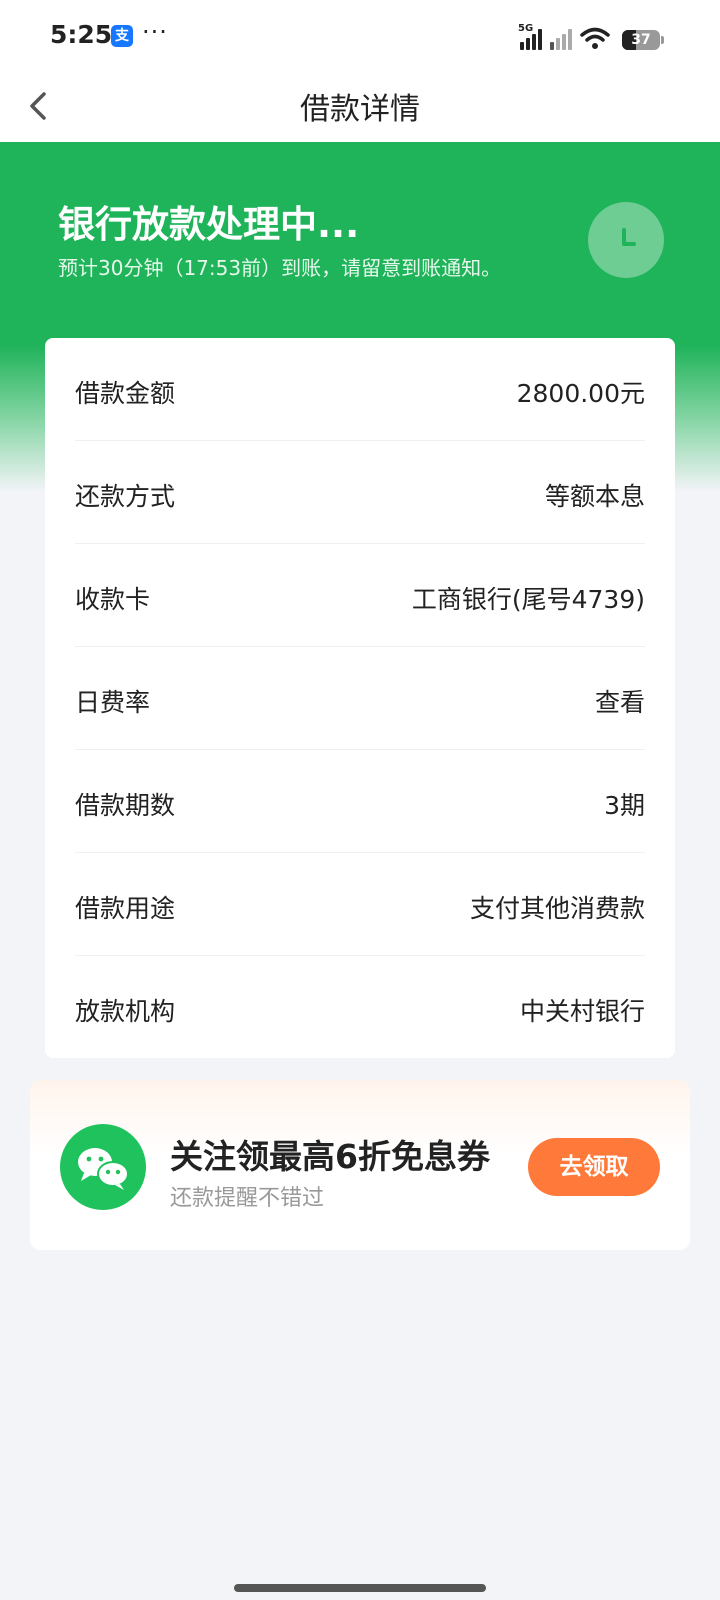 The height and width of the screenshot is (1600, 720). What do you see at coordinates (582, 1011) in the screenshot?
I see `detail-value: 中关村银行` at bounding box center [582, 1011].